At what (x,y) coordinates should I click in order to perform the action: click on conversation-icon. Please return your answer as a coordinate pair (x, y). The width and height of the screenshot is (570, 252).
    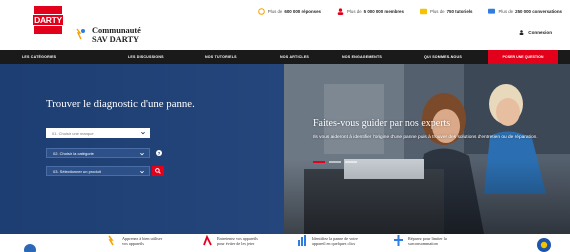
    Looking at the image, I should click on (492, 11).